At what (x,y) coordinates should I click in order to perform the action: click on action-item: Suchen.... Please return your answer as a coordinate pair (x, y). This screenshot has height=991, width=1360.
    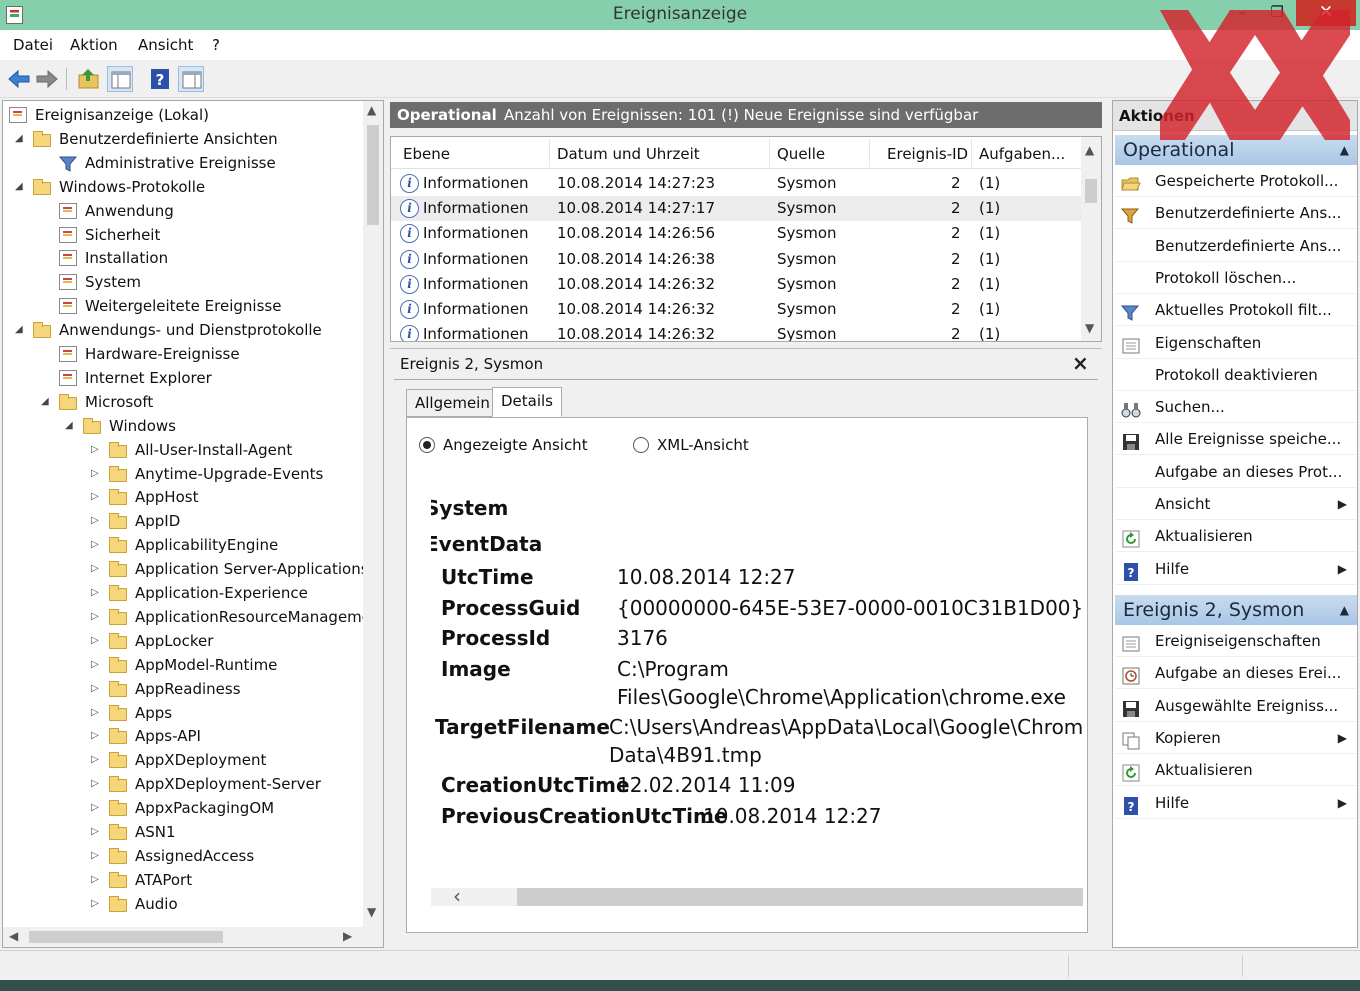
    Looking at the image, I should click on (1236, 407).